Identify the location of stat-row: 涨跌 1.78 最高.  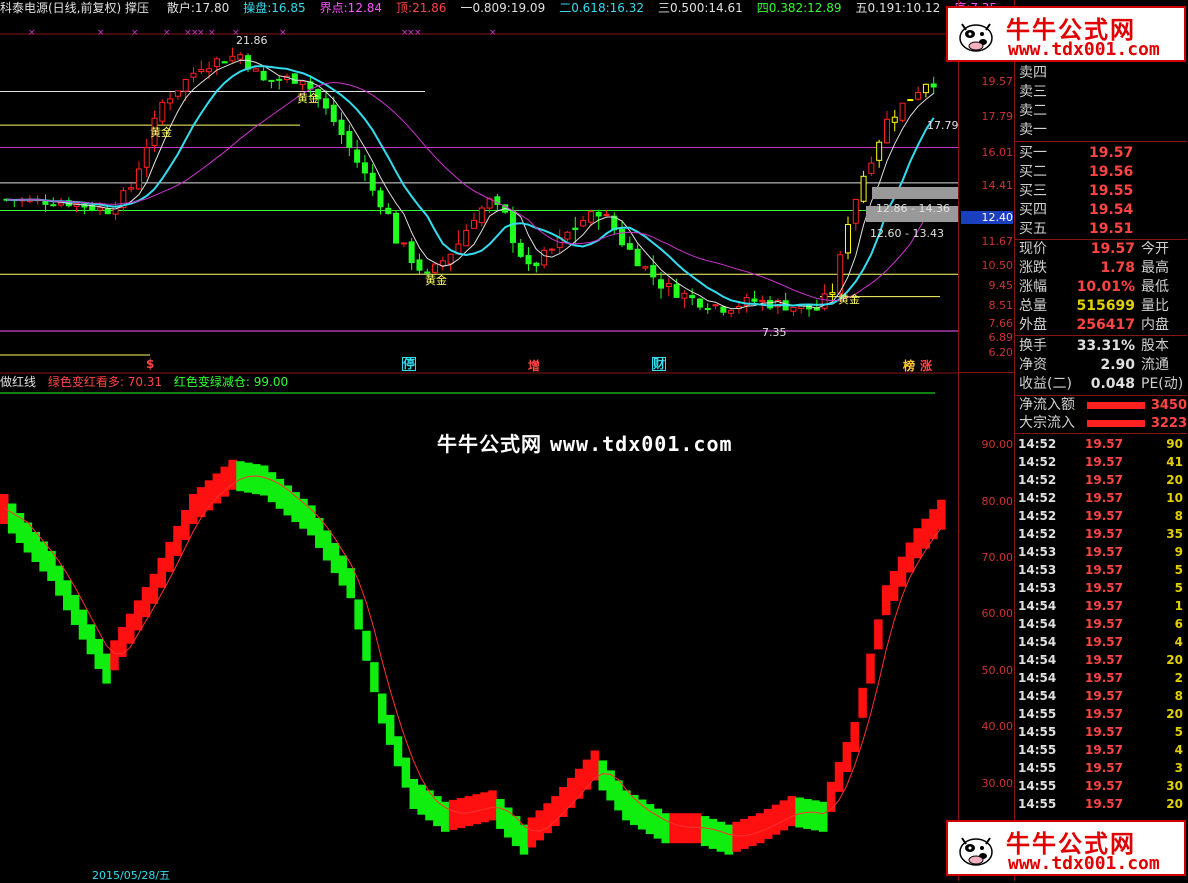
(1102, 268).